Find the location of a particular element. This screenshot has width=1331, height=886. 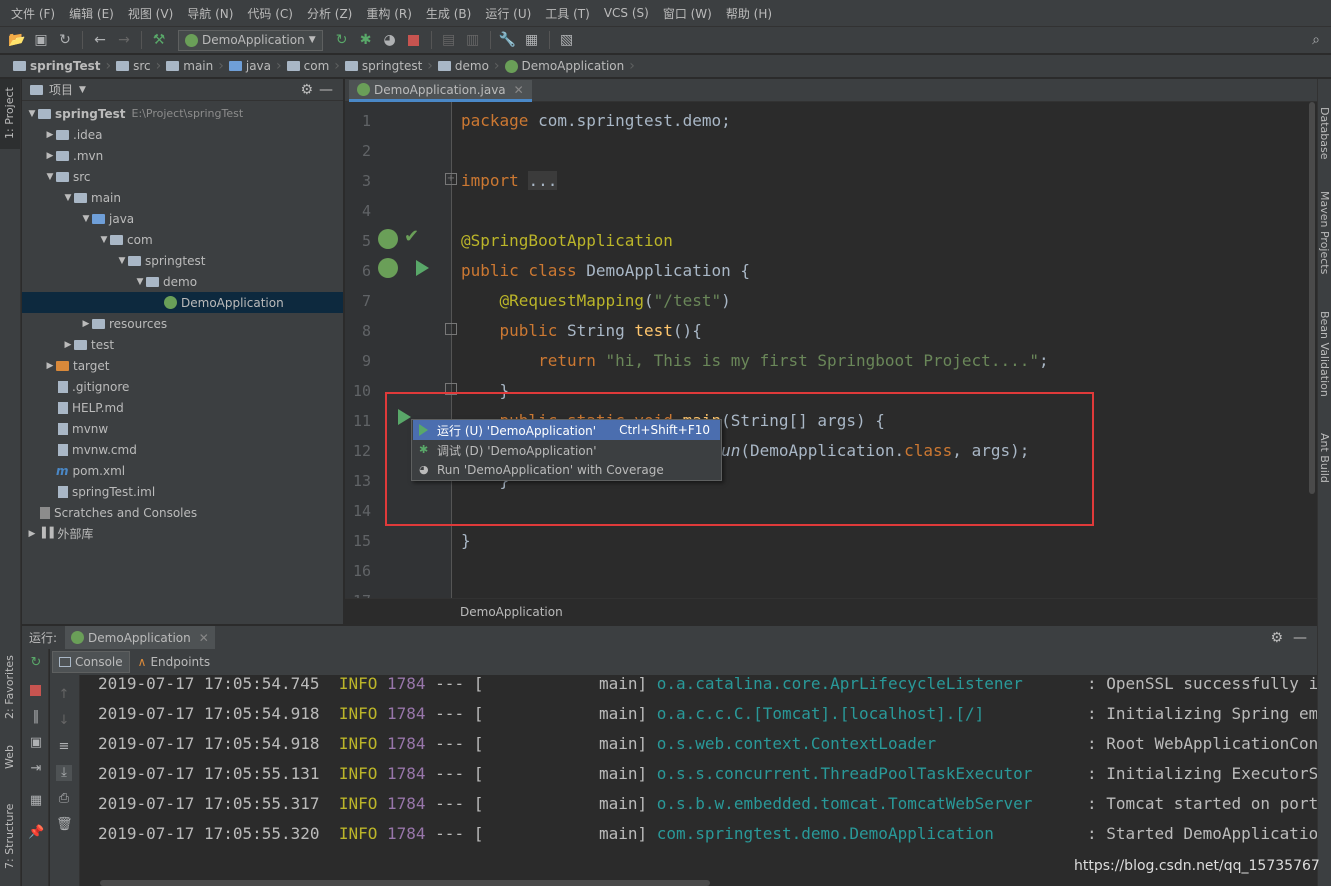

save-all-icon: ▣ is located at coordinates (41, 40).